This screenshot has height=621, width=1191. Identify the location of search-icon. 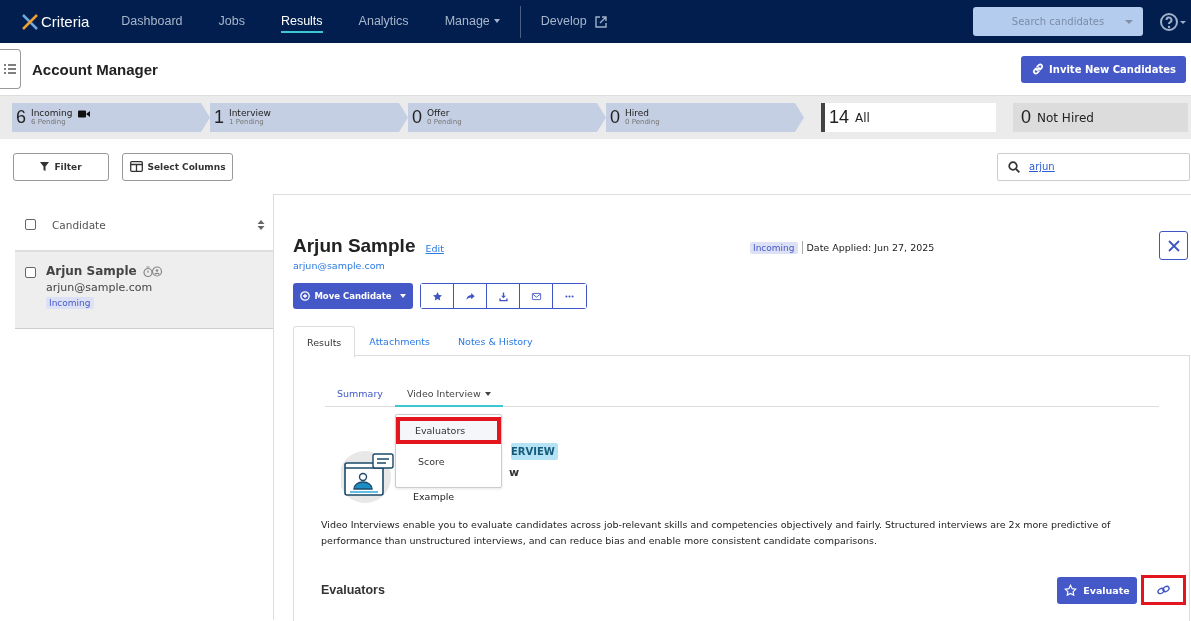
(1014, 166).